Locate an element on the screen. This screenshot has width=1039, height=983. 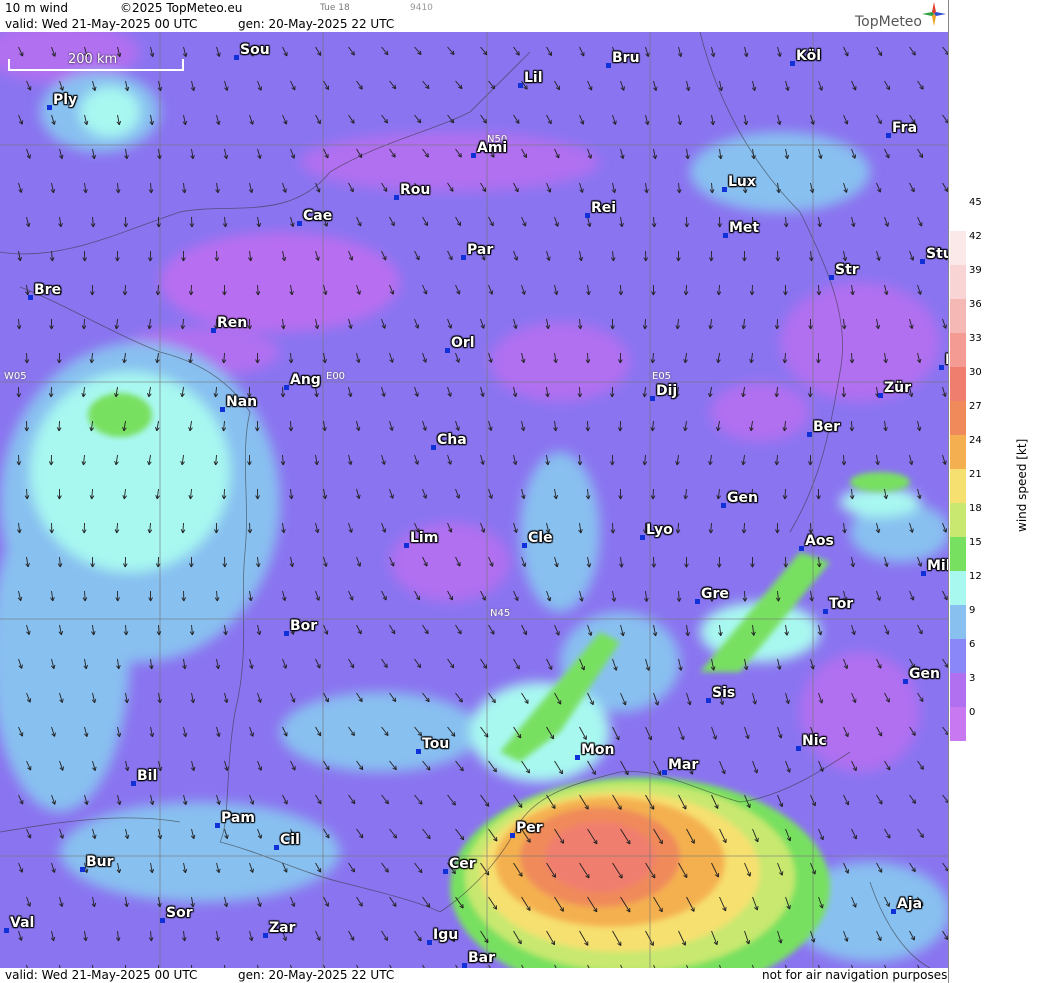
city-label: Tou is located at coordinates (436, 744).